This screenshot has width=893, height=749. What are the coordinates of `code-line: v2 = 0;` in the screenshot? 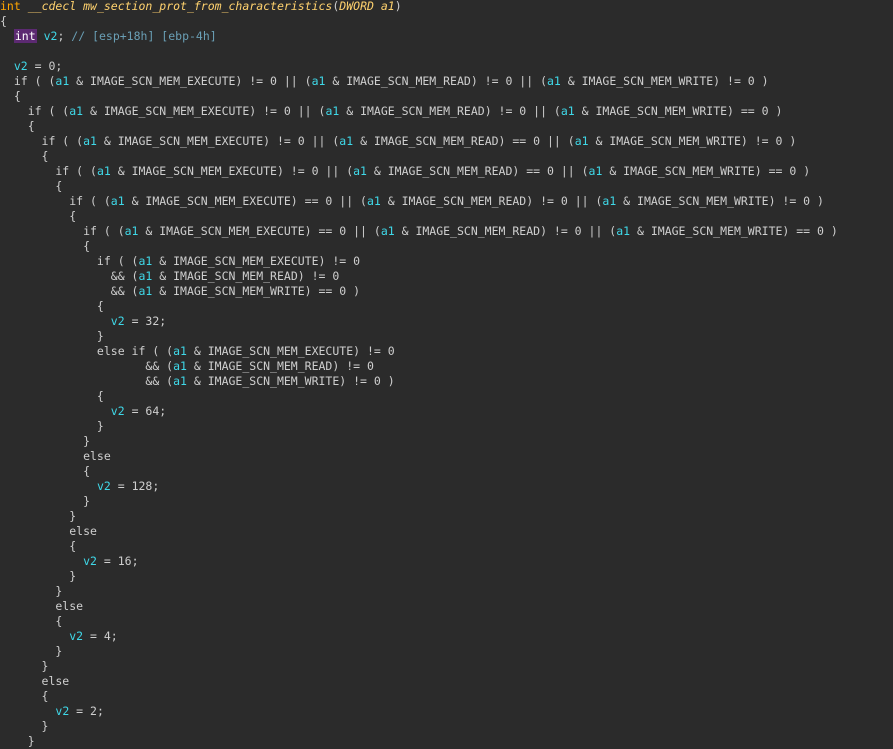 It's located at (446, 66).